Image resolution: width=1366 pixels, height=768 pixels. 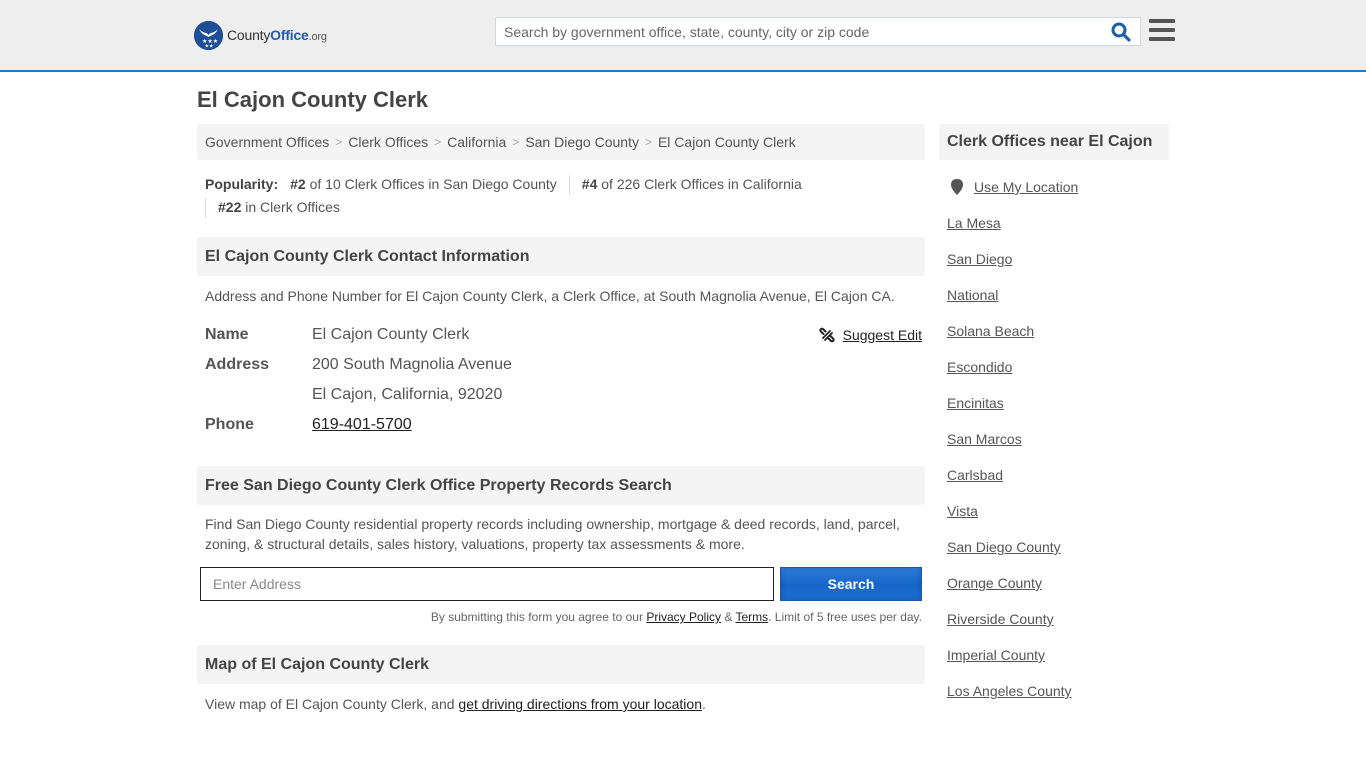 I want to click on popularity-rank-national: #22 in Clerk Offices, so click(x=279, y=207).